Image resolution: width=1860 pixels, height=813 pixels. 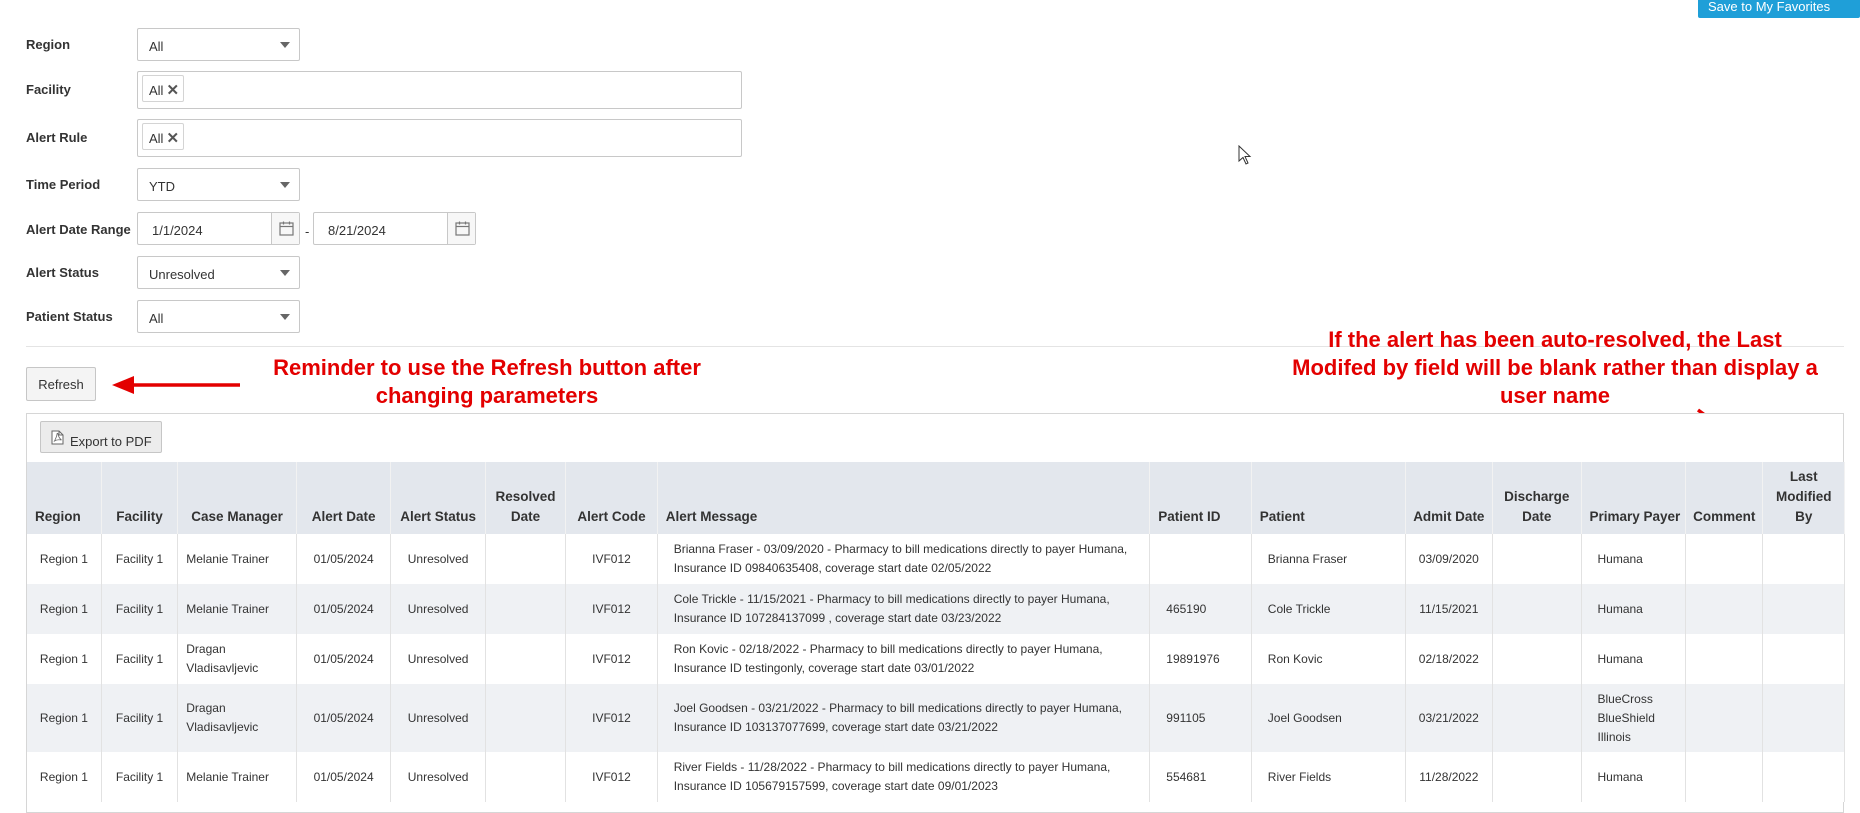 What do you see at coordinates (218, 316) in the screenshot?
I see `patient-status-select: All` at bounding box center [218, 316].